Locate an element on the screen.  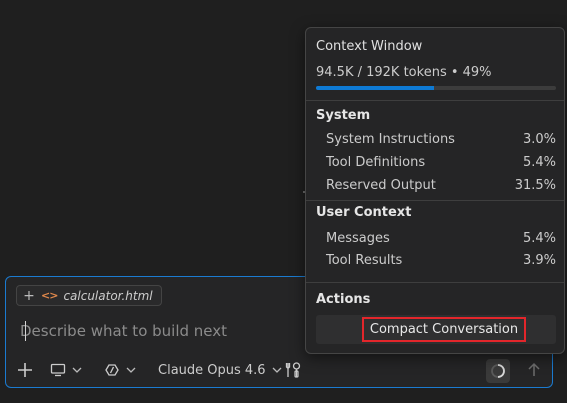
context-usage-button is located at coordinates (498, 371).